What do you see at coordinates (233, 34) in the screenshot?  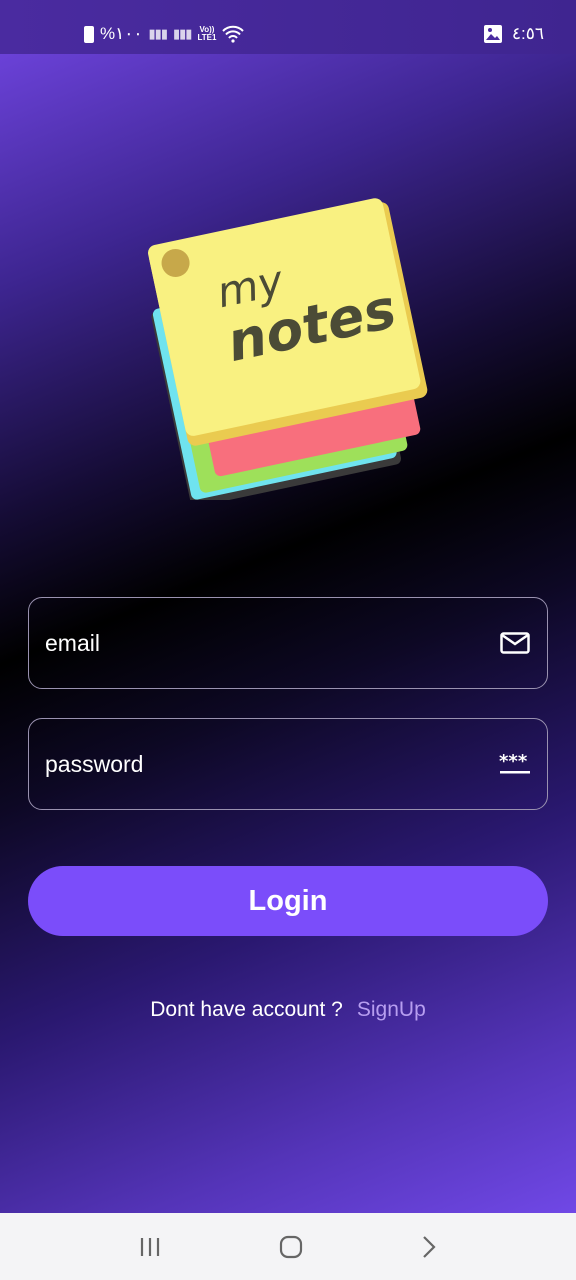 I see `wifi-icon` at bounding box center [233, 34].